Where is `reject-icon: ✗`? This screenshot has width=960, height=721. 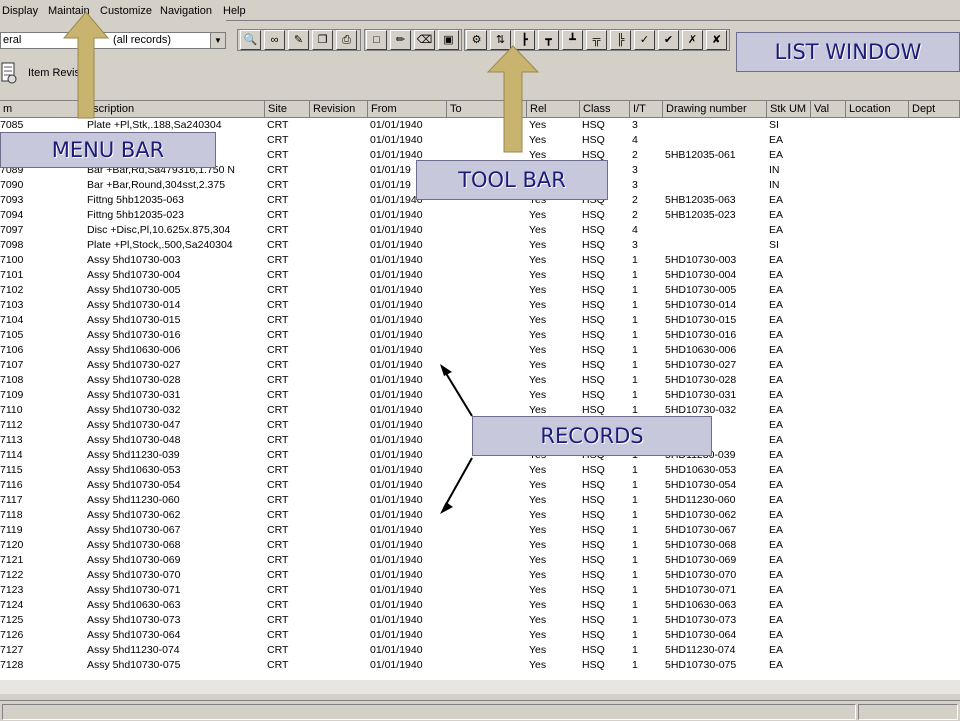
reject-icon: ✗ is located at coordinates (692, 40).